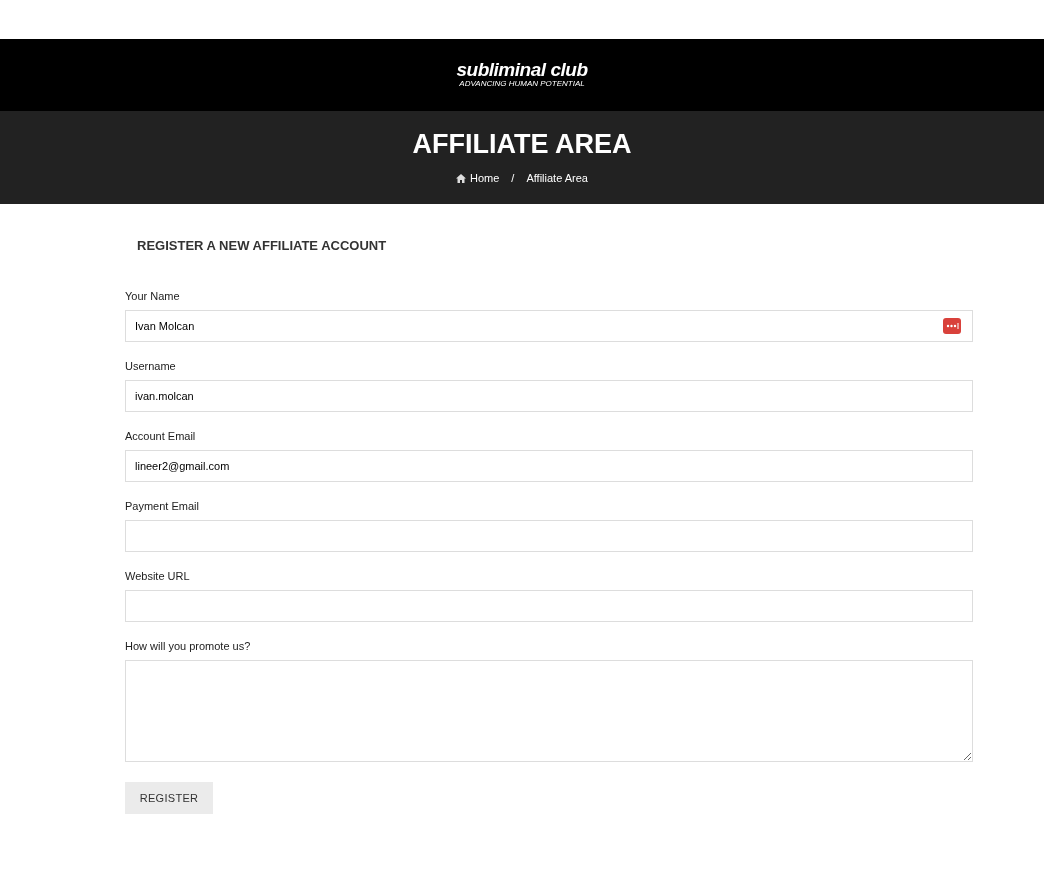  What do you see at coordinates (522, 84) in the screenshot?
I see `logo-tagline: ADVANCING HUMAN POTENTIAL` at bounding box center [522, 84].